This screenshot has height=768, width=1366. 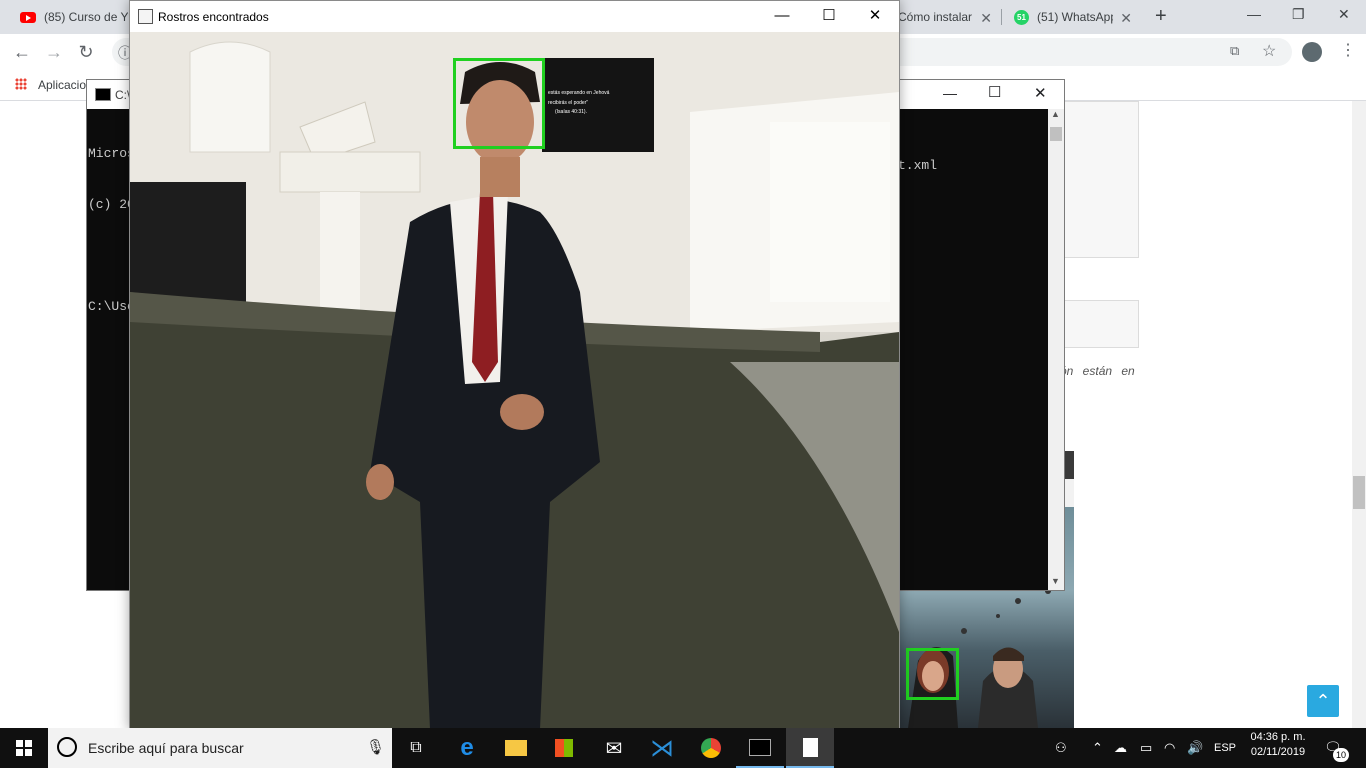 What do you see at coordinates (614, 748) in the screenshot?
I see `mail-icon: ✉` at bounding box center [614, 748].